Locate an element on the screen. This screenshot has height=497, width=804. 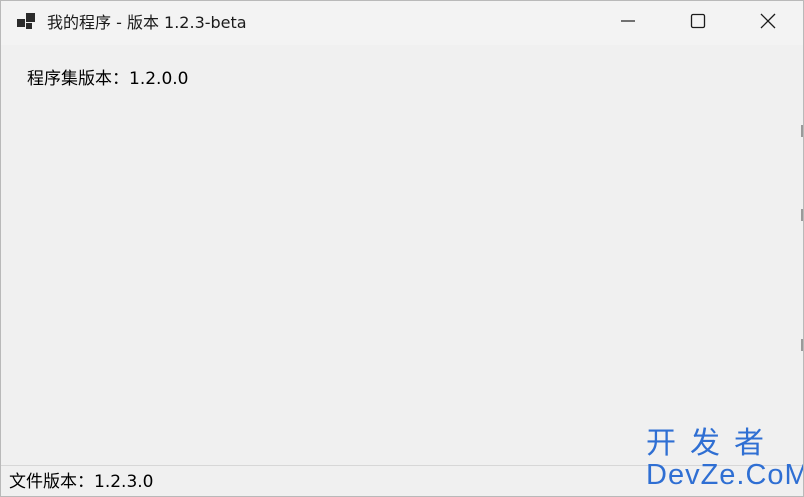
close-icon is located at coordinates (768, 23).